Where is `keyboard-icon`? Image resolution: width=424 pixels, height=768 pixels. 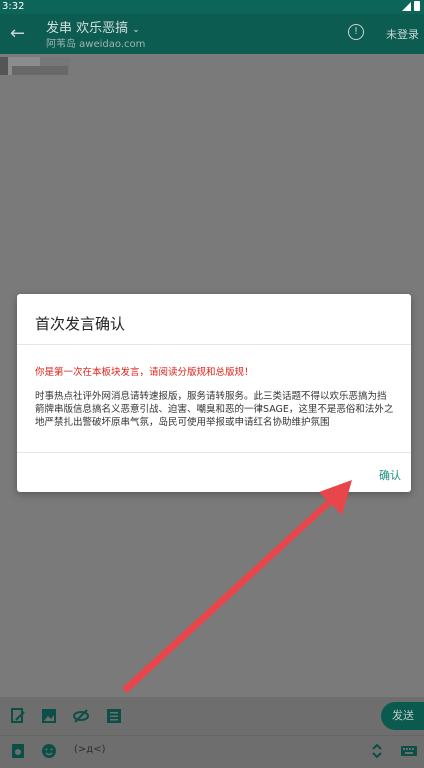
keyboard-icon is located at coordinates (409, 751).